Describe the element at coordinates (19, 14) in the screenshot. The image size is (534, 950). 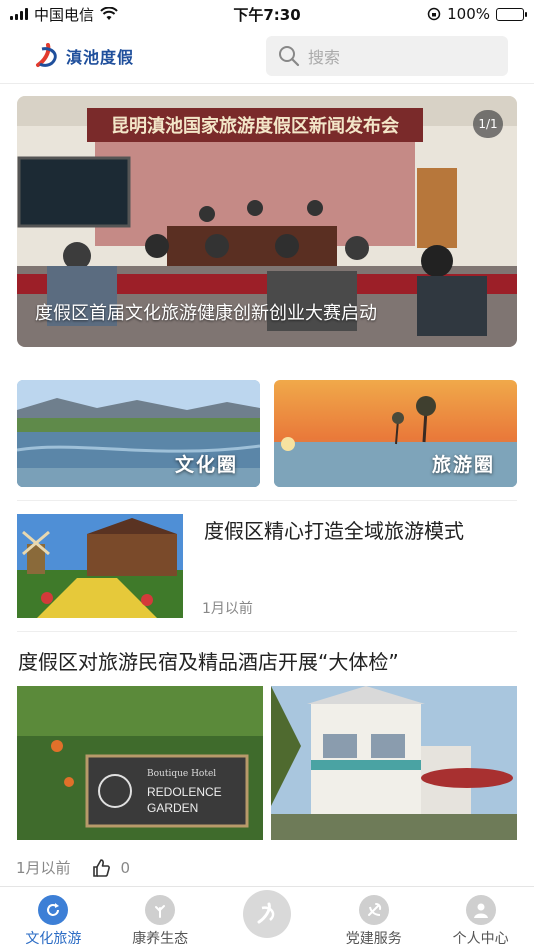
I see `signal-icon` at that location.